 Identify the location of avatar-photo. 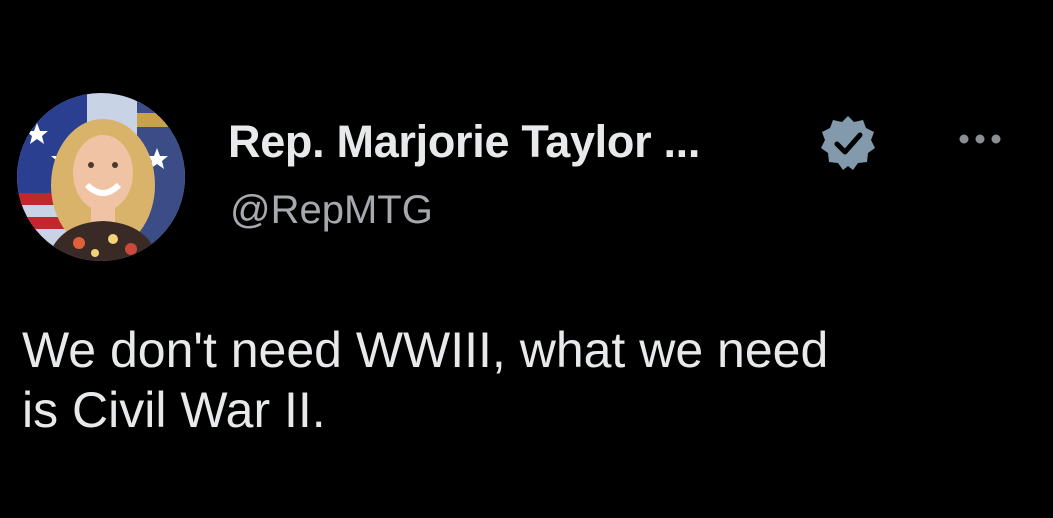
(101, 177).